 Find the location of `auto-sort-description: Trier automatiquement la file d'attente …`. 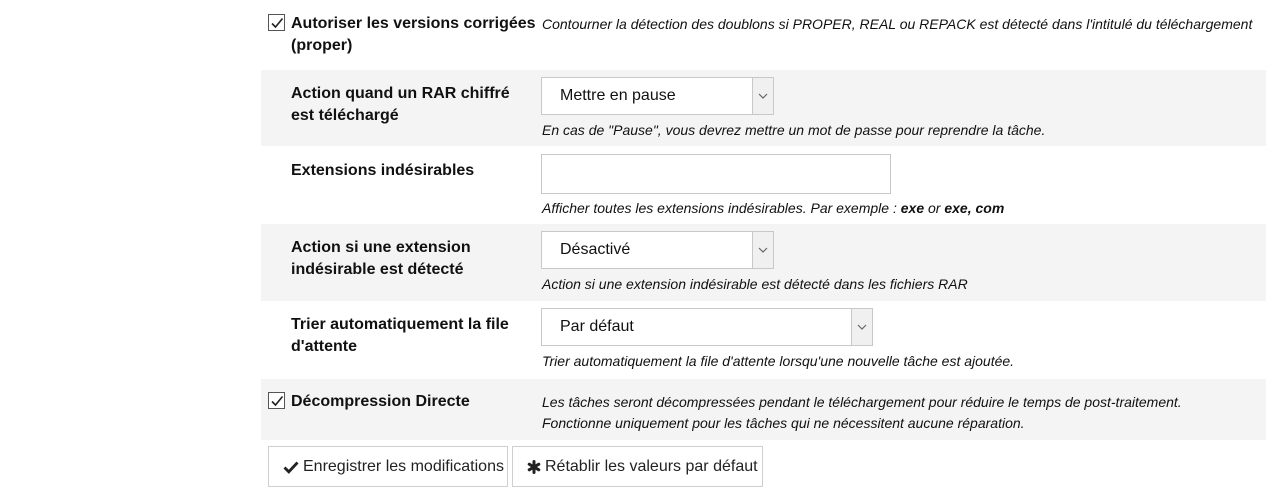

auto-sort-description: Trier automatiquement la file d'attente … is located at coordinates (778, 361).